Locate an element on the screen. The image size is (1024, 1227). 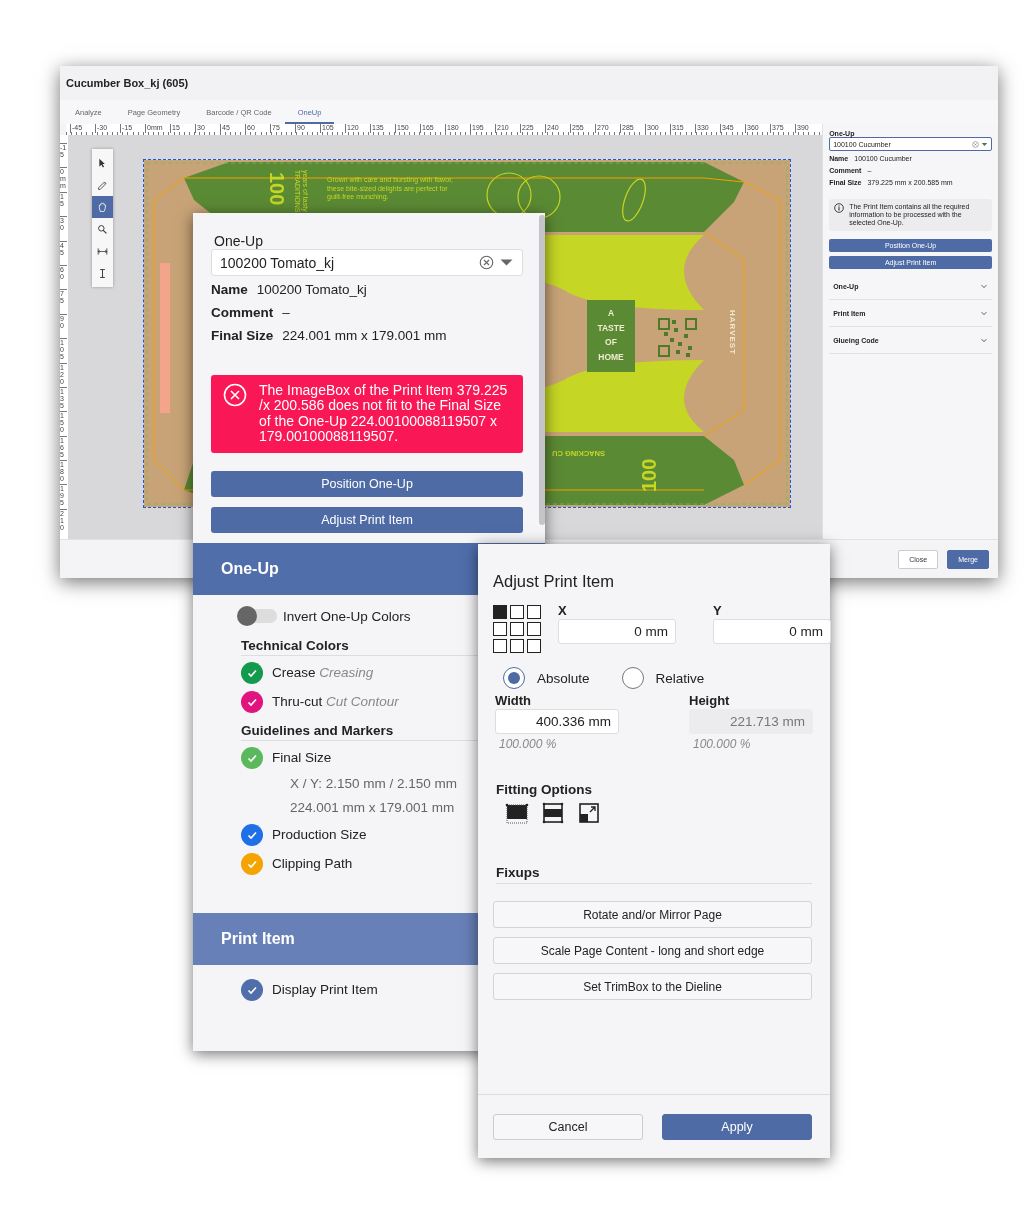
qr-code-icon is located at coordinates (677, 337).